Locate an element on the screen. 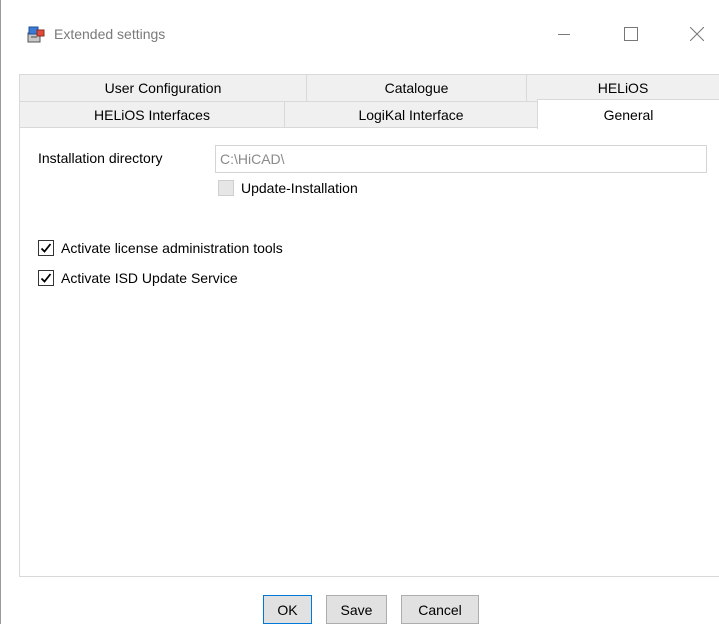 Image resolution: width=719 pixels, height=624 pixels. cancel-button: Cancel is located at coordinates (440, 609).